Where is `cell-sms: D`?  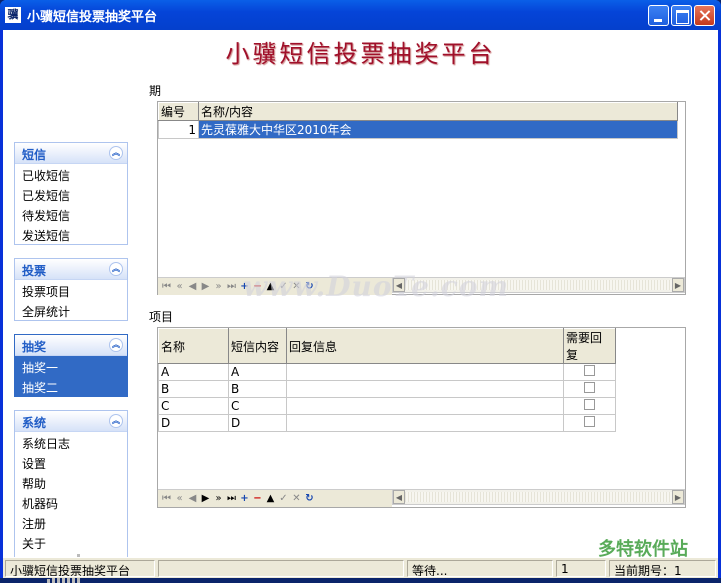 cell-sms: D is located at coordinates (257, 423).